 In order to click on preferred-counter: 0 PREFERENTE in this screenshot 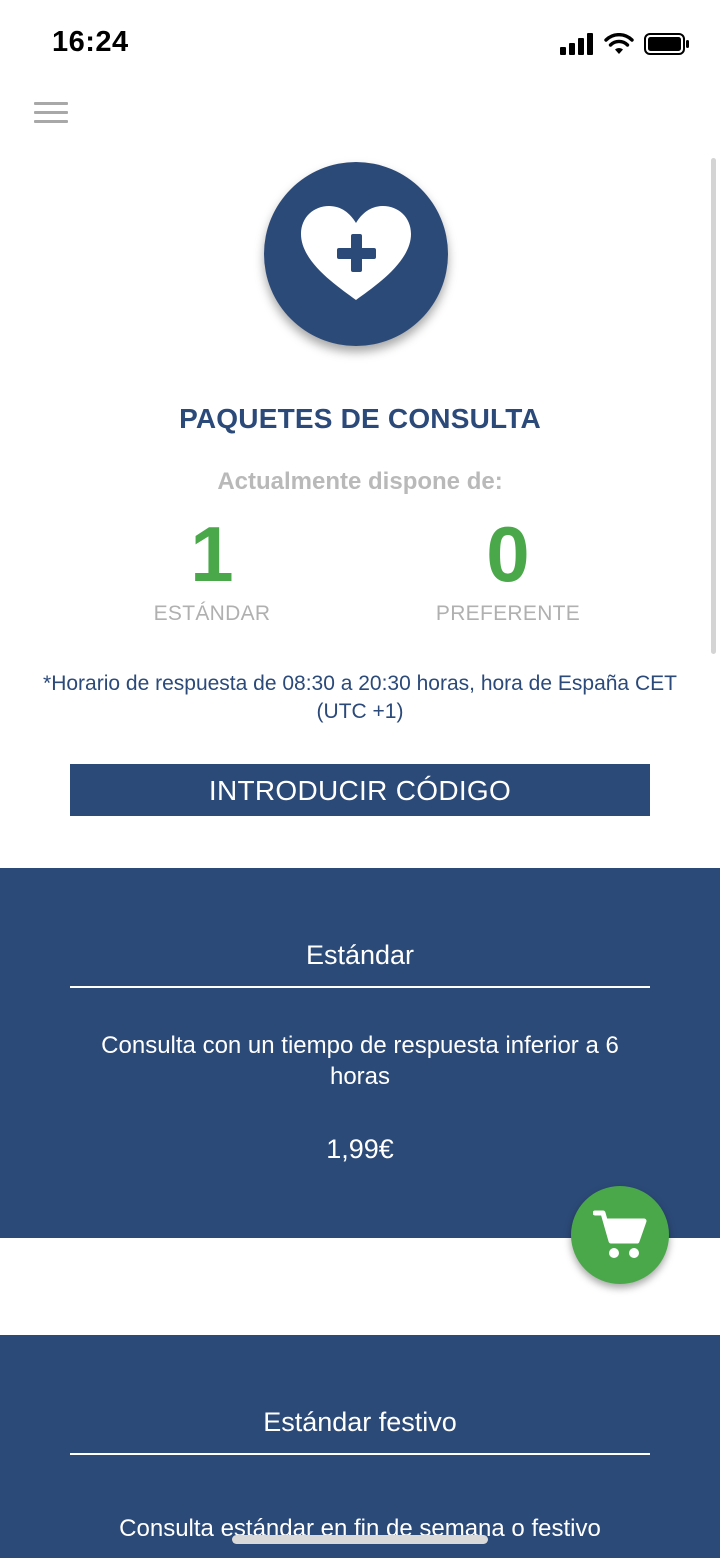, I will do `click(508, 567)`.